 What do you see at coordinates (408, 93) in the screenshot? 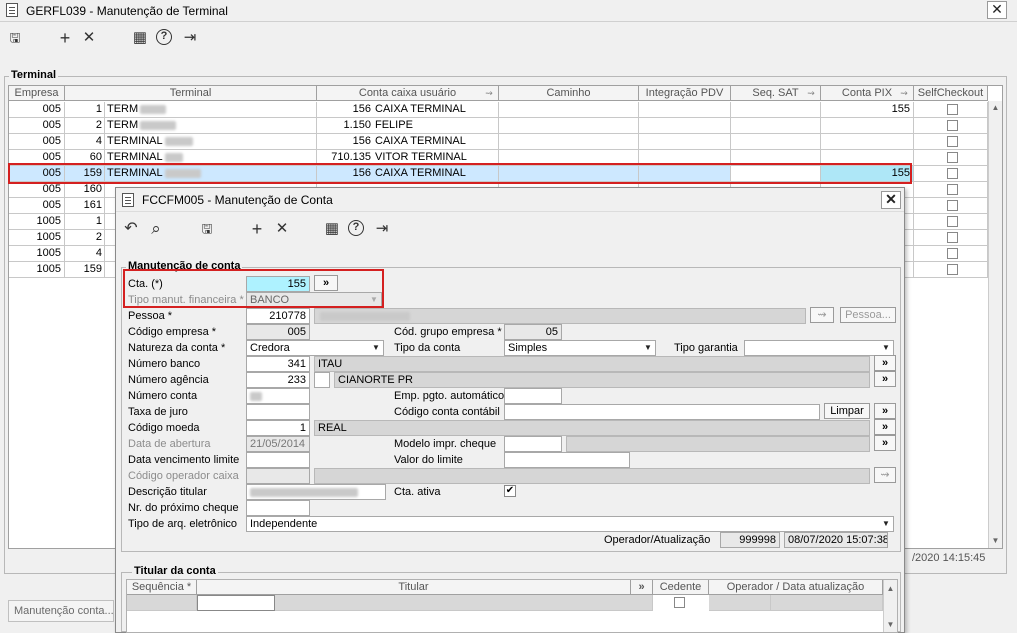
I see `col-header-conta-caixa: Conta caixa usuário ⇝` at bounding box center [408, 93].